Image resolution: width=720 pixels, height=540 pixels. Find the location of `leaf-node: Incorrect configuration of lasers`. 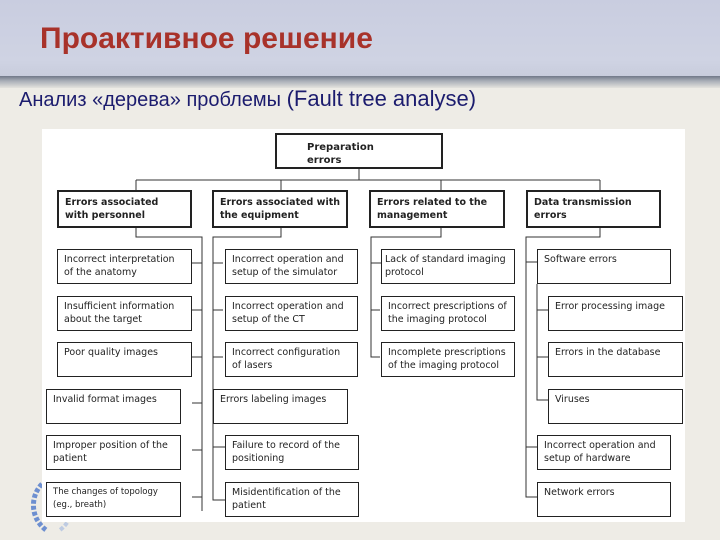

leaf-node: Incorrect configuration of lasers is located at coordinates (291, 359).